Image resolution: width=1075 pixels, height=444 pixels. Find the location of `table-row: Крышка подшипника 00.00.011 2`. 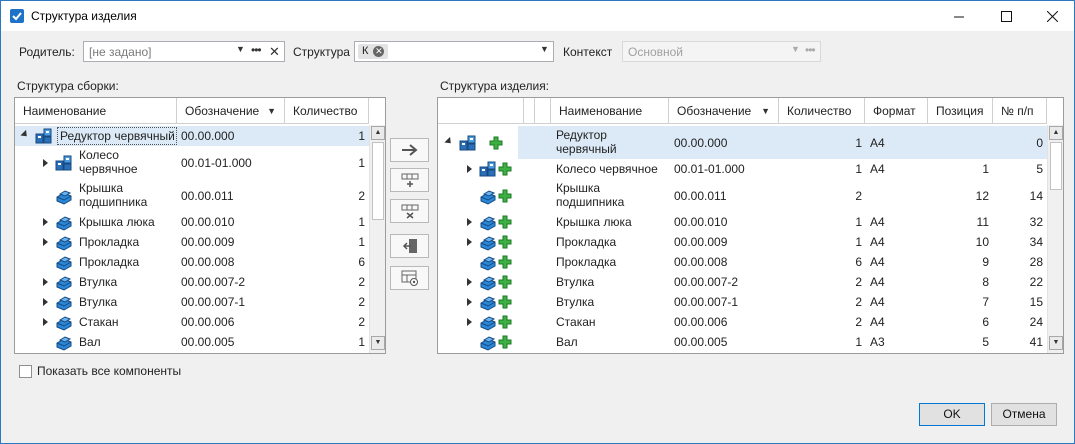

table-row: Крышка подшипника 00.00.011 2 is located at coordinates (192, 195).